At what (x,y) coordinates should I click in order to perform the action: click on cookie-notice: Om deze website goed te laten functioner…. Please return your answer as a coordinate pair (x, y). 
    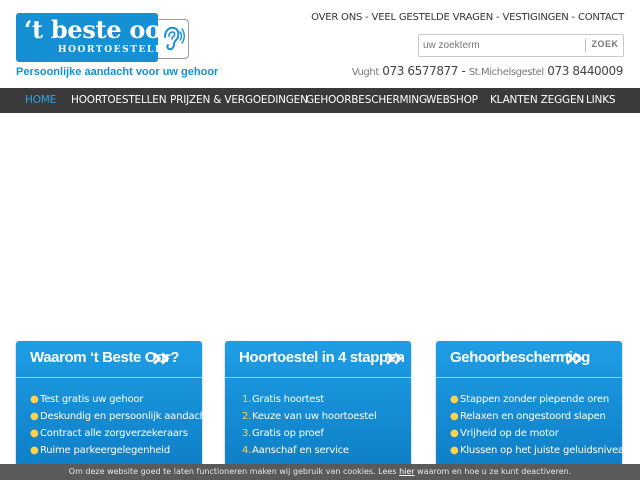
    Looking at the image, I should click on (320, 472).